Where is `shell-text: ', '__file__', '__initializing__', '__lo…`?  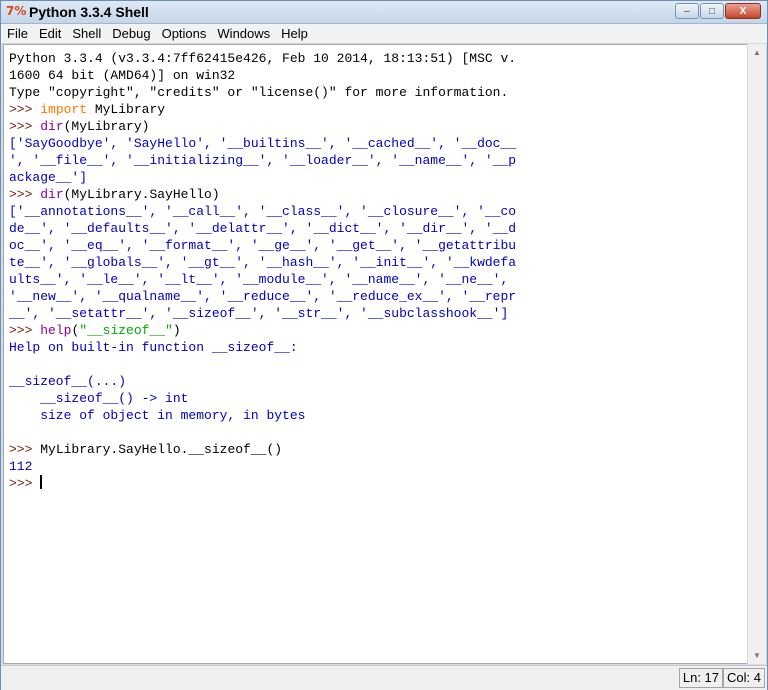
shell-text: ', '__file__', '__initializing__', '__lo… is located at coordinates (263, 160).